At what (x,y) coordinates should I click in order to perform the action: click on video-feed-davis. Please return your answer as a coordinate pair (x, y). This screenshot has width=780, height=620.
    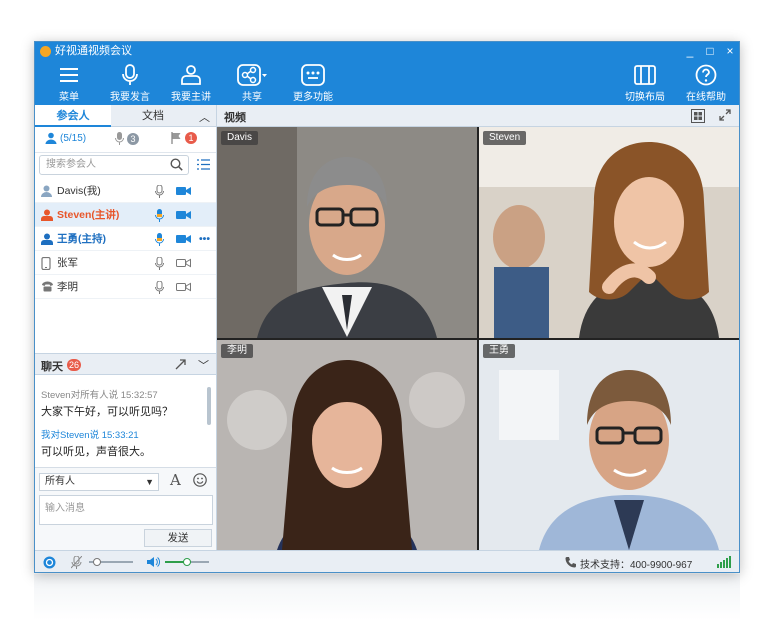
    Looking at the image, I should click on (347, 232).